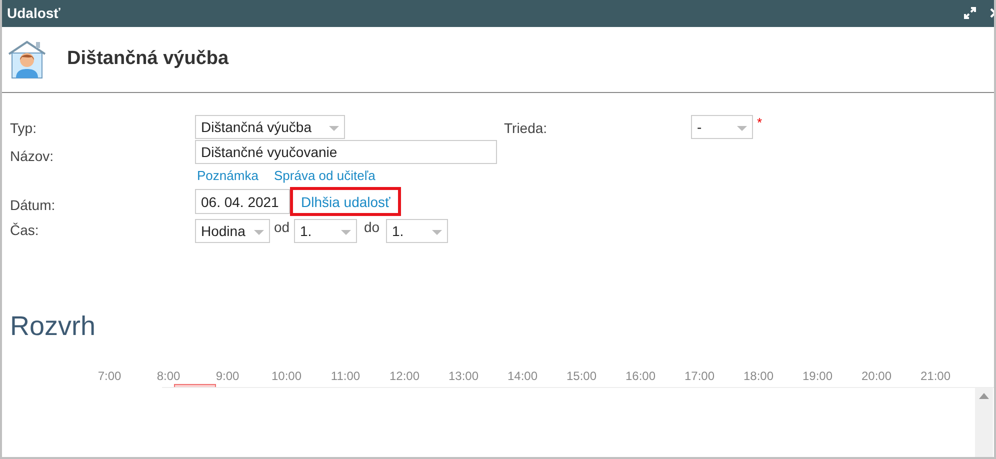 Image resolution: width=996 pixels, height=459 pixels. I want to click on dropdown: -, so click(722, 127).